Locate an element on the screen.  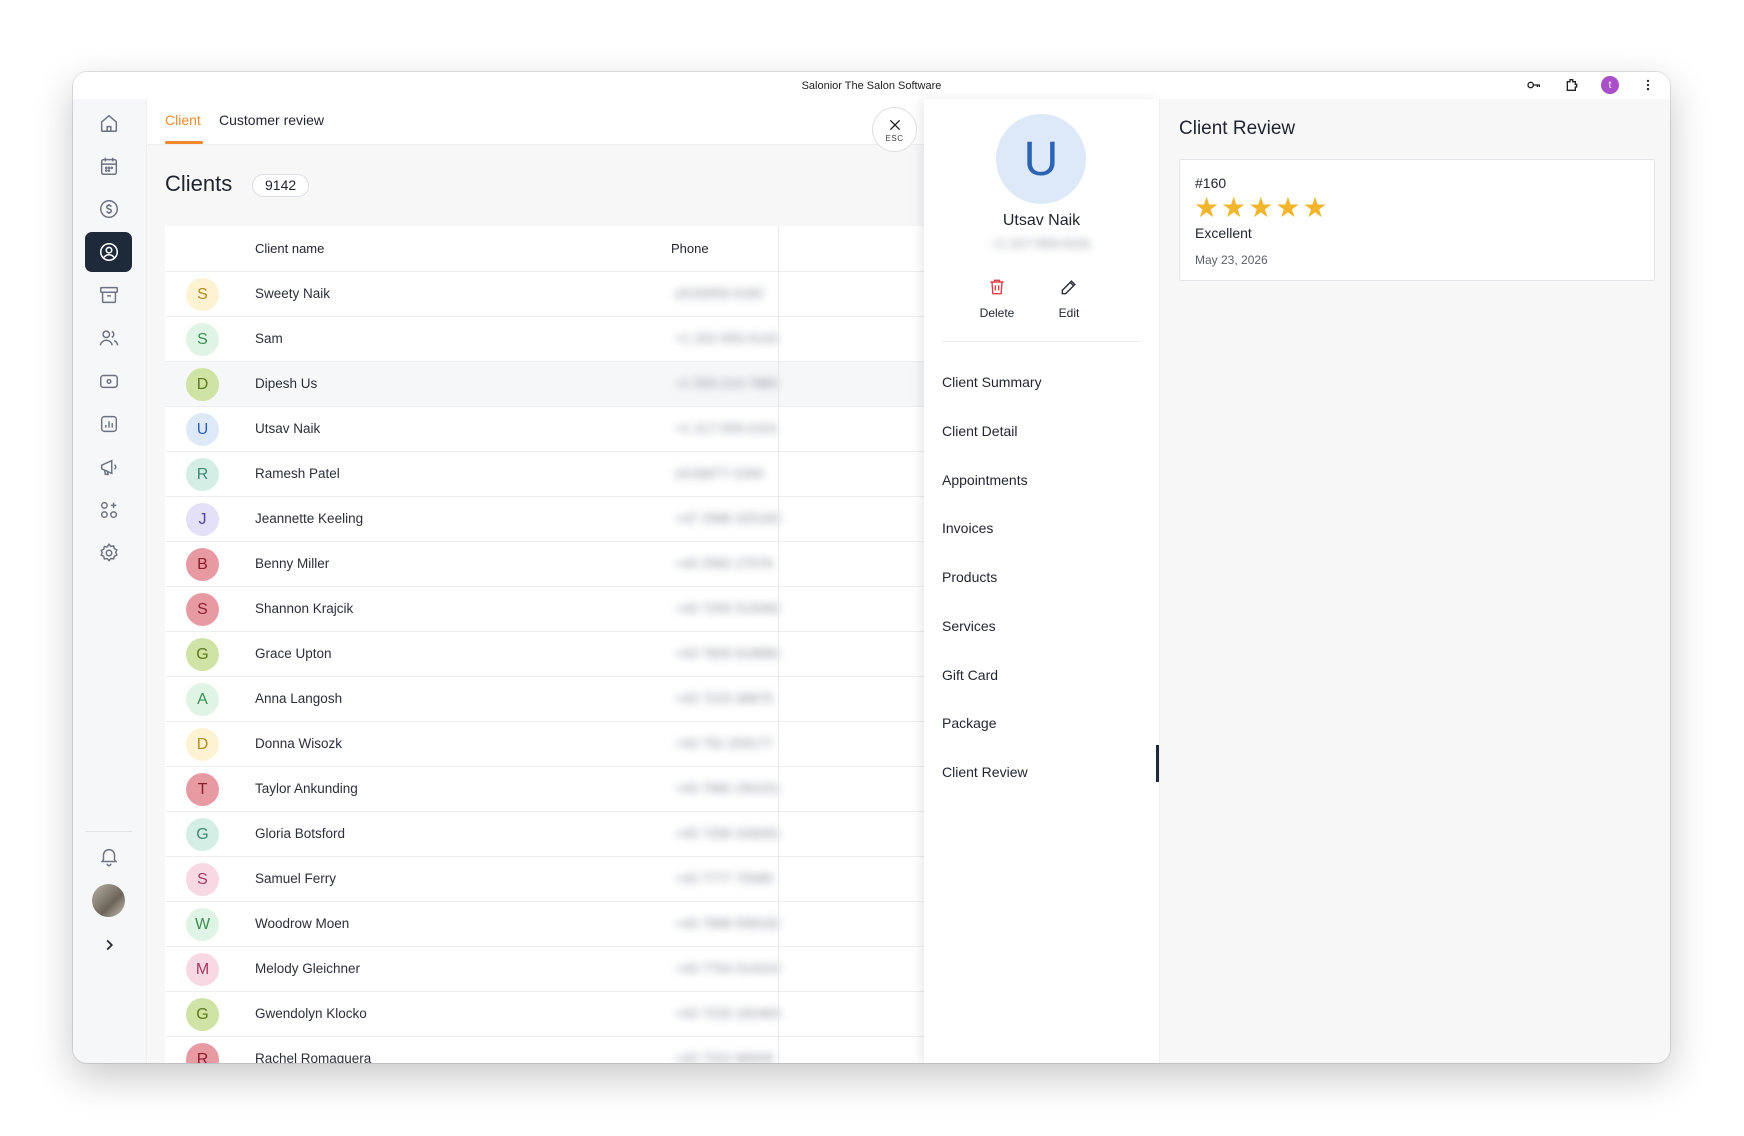
cash-icon is located at coordinates (108, 381).